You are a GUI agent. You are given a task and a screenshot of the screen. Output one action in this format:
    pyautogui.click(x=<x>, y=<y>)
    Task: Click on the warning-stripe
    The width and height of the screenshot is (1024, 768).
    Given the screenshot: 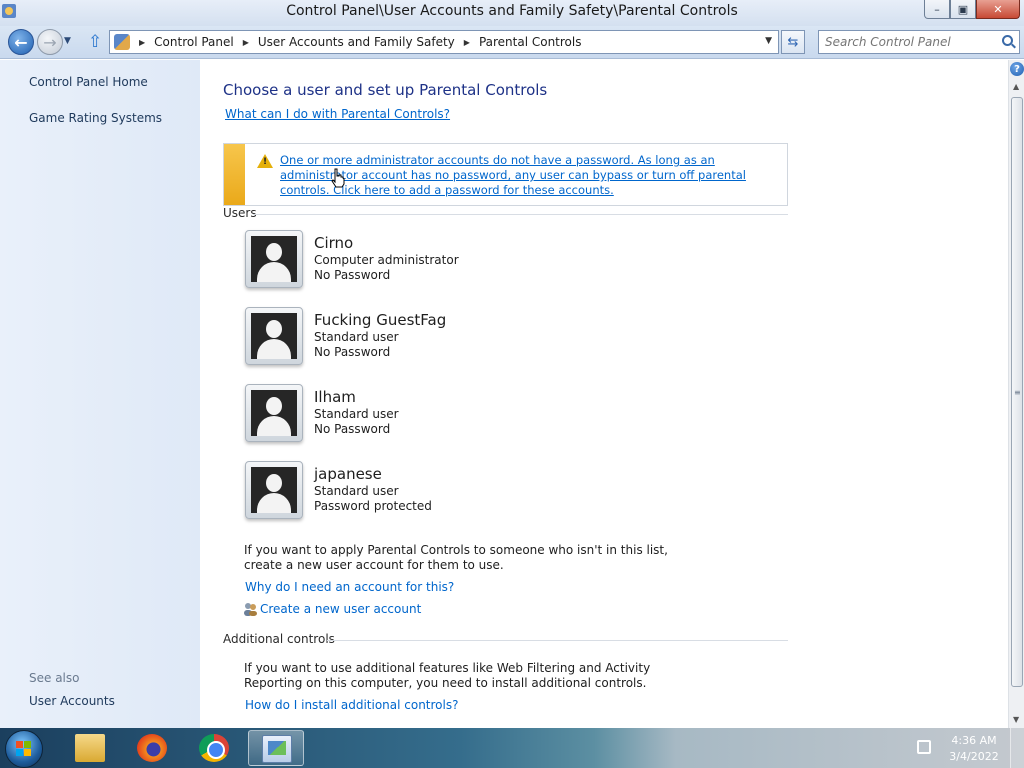 What is the action you would take?
    pyautogui.click(x=234, y=174)
    